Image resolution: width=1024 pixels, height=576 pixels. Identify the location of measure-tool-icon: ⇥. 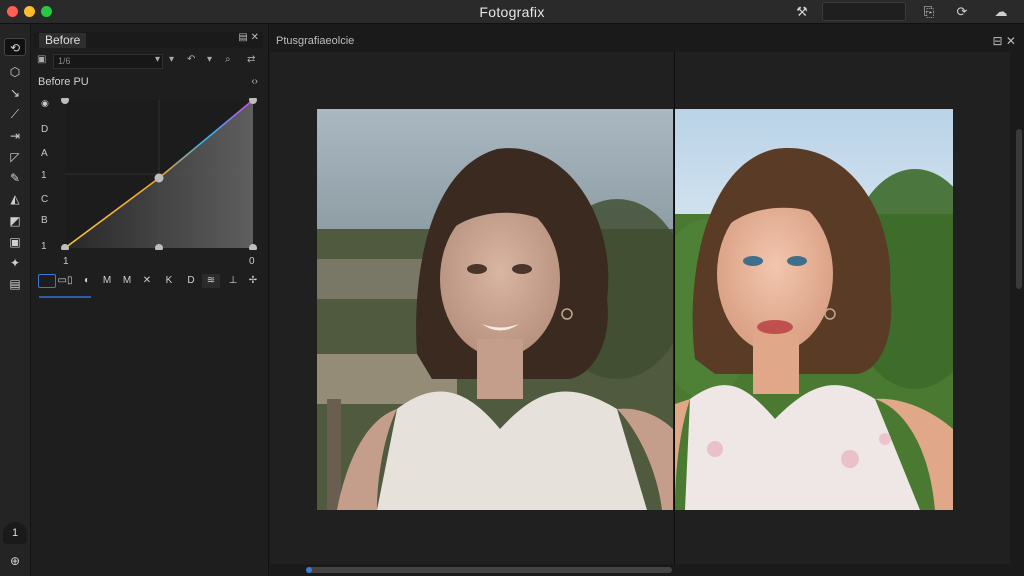
(15, 136).